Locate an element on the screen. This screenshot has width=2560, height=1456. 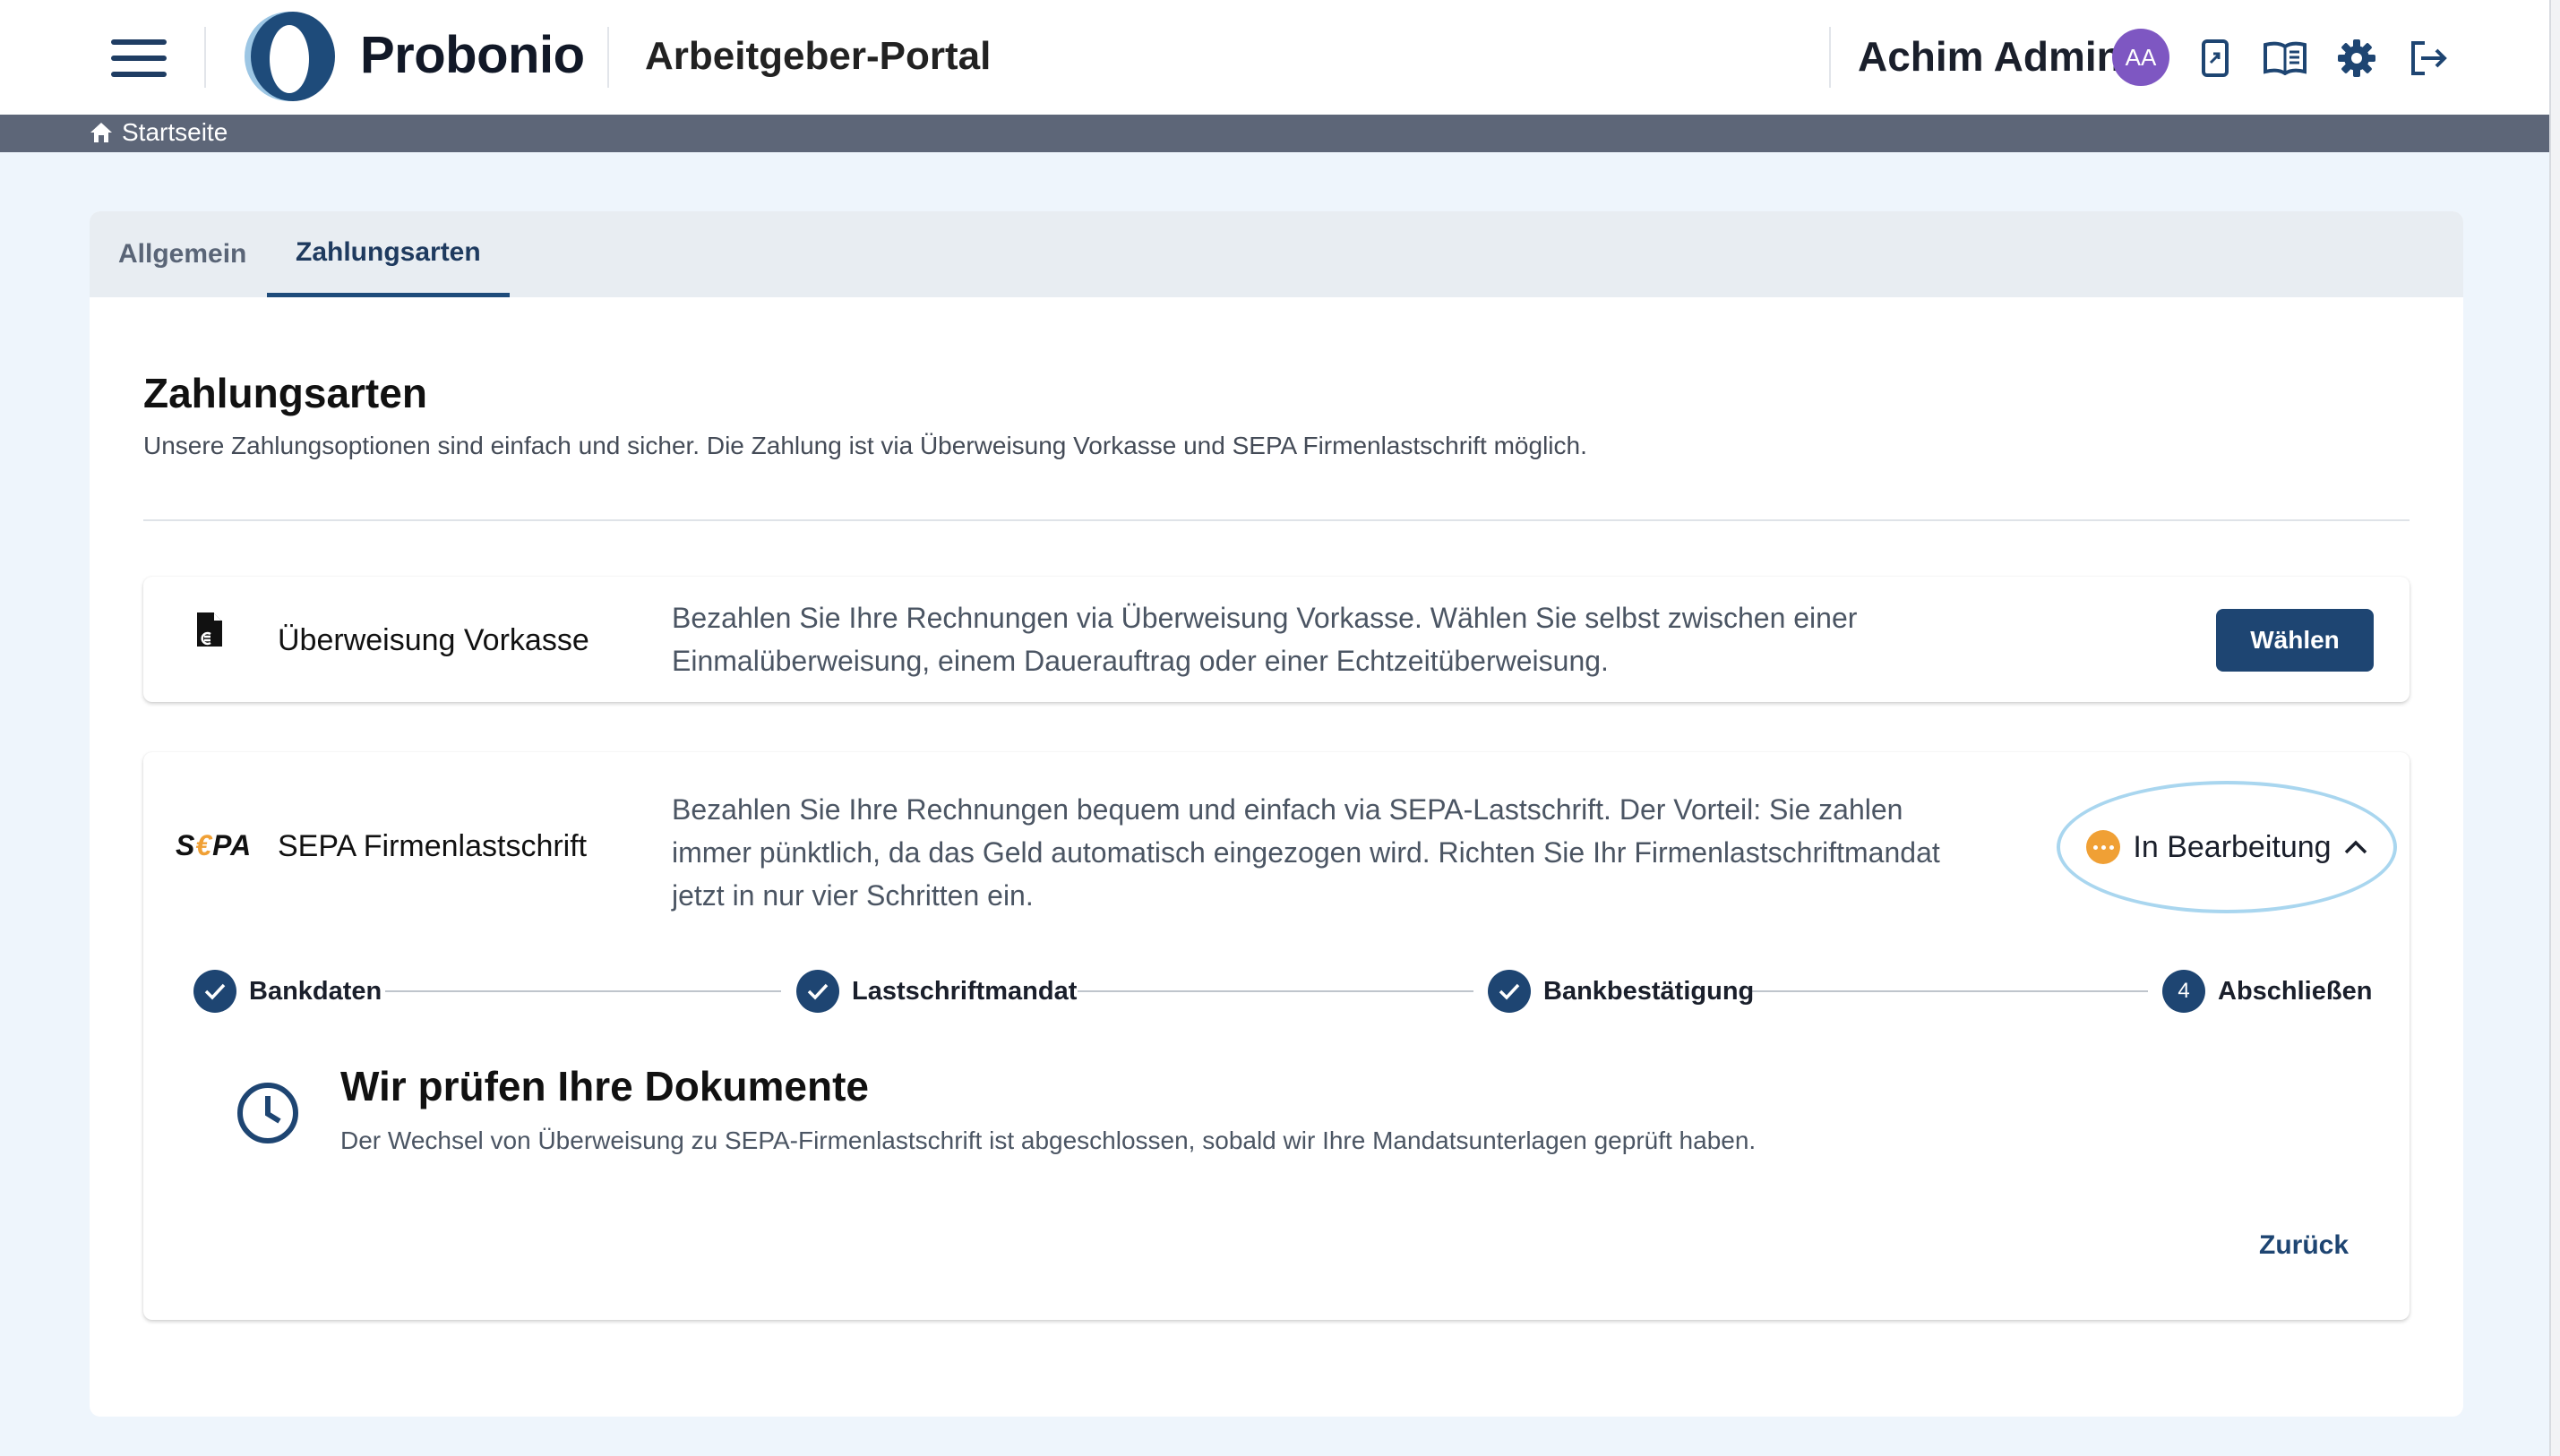
breadcrumb-home: Startseite is located at coordinates (159, 132).